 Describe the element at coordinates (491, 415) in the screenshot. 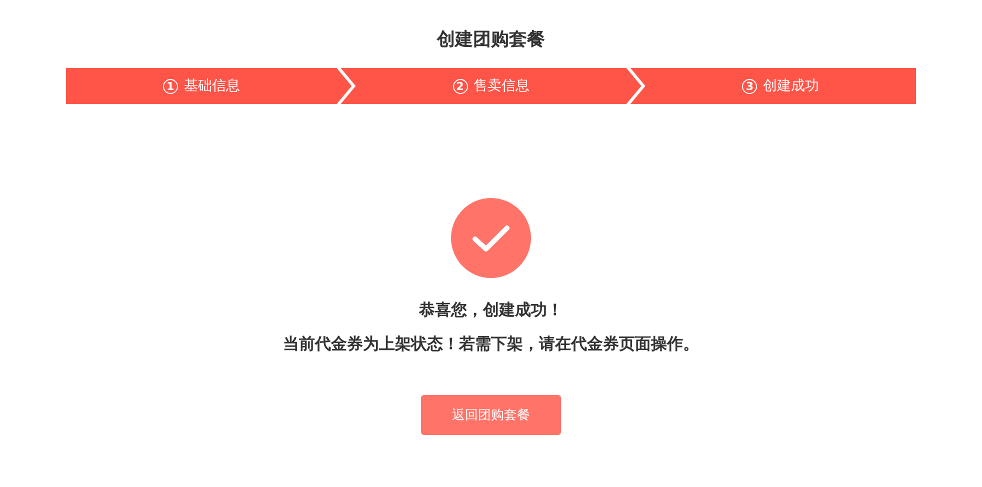

I see `back-button: 返回团购套餐` at that location.